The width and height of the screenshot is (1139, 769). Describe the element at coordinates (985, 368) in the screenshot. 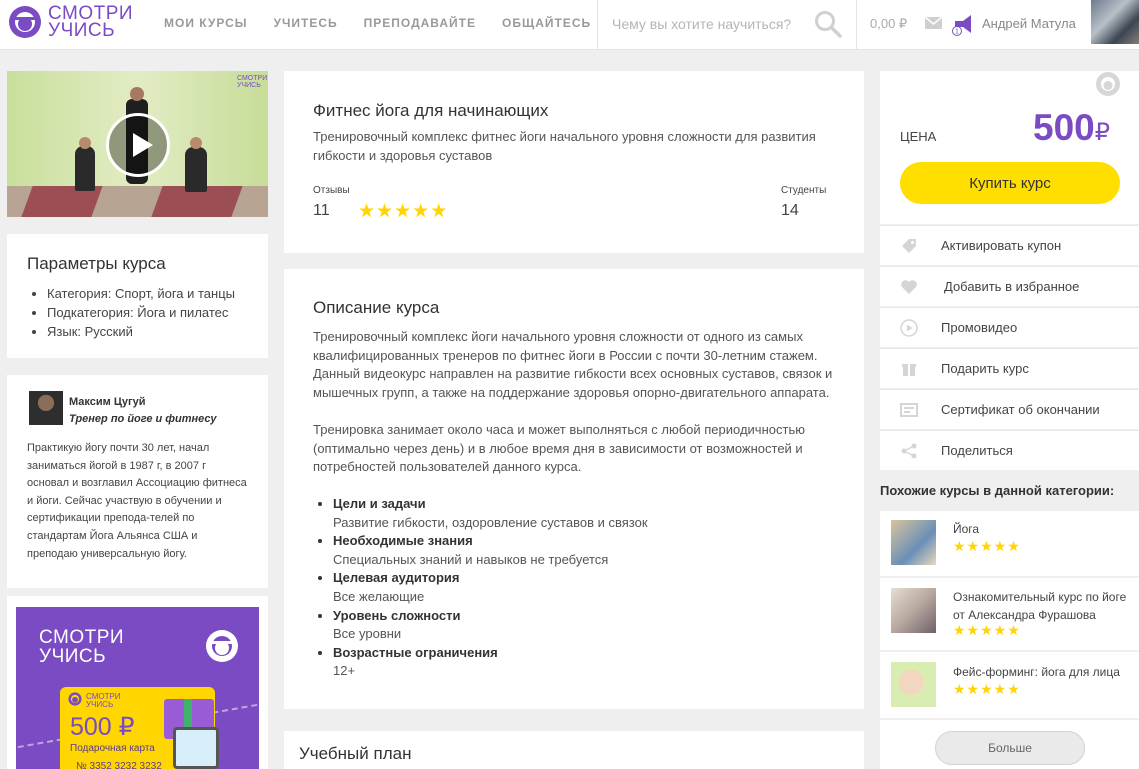

I see `action-label: Подарить курс` at that location.